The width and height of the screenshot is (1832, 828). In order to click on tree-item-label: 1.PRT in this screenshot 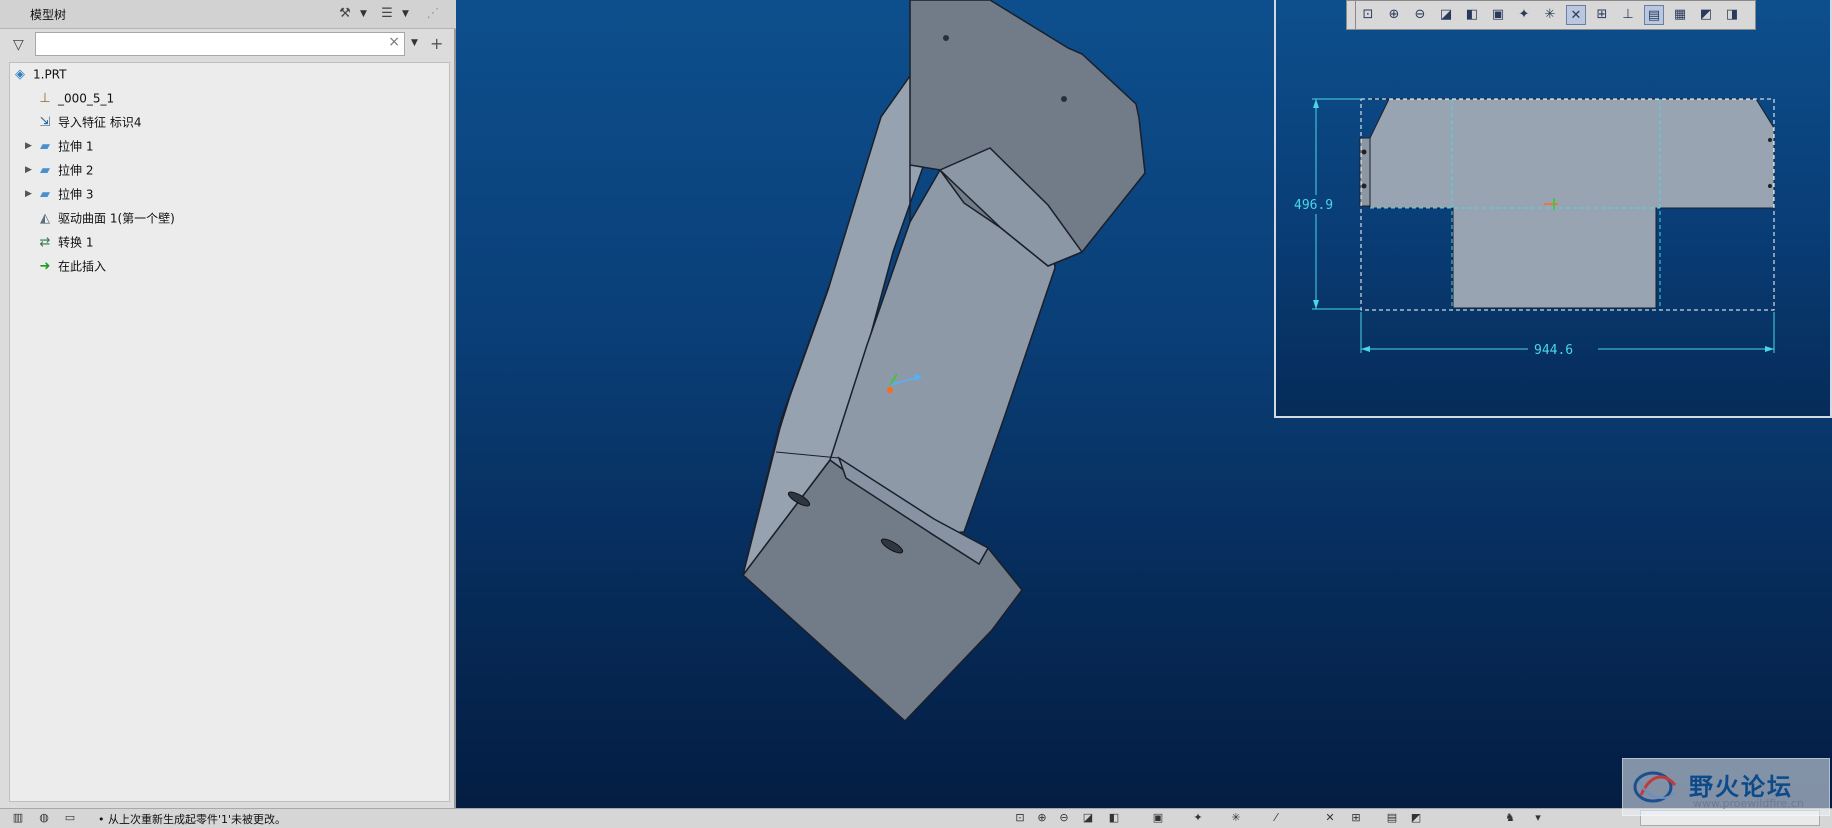, I will do `click(50, 74)`.